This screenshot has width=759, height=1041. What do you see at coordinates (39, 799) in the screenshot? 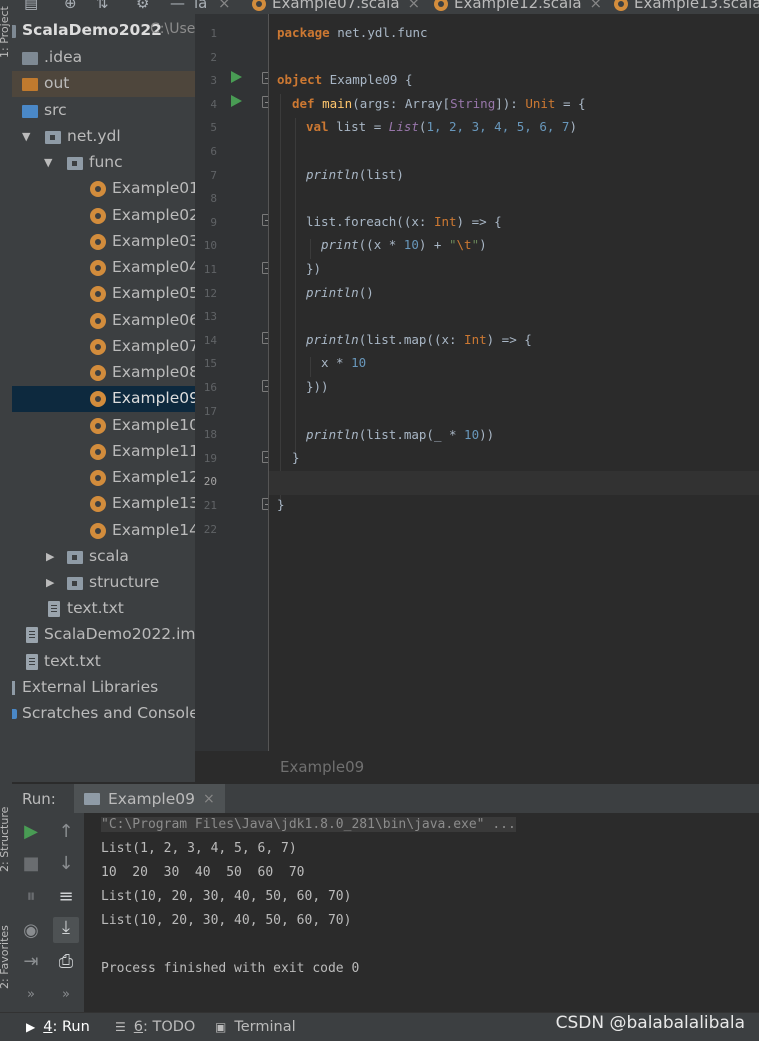
I see `run-label: Run:` at bounding box center [39, 799].